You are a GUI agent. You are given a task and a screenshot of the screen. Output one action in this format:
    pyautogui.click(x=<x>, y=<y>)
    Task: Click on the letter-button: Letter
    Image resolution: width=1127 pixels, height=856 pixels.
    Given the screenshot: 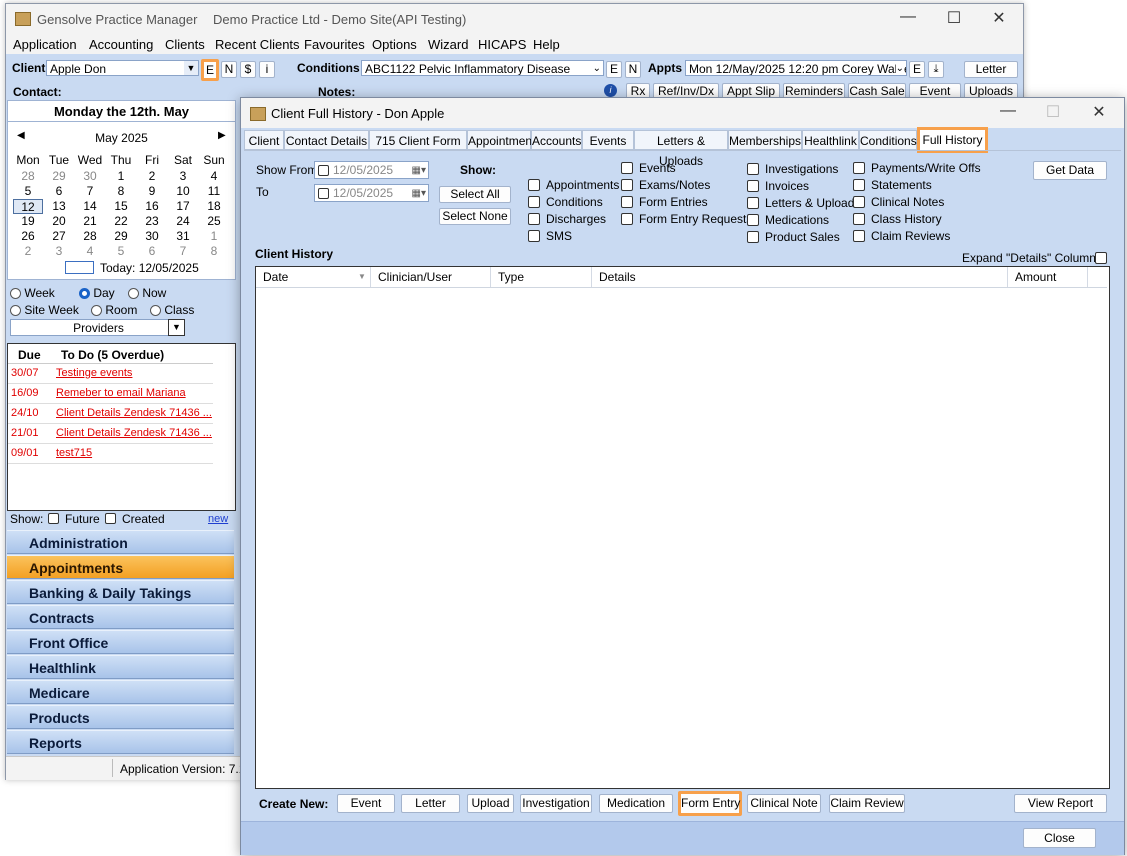 What is the action you would take?
    pyautogui.click(x=991, y=69)
    